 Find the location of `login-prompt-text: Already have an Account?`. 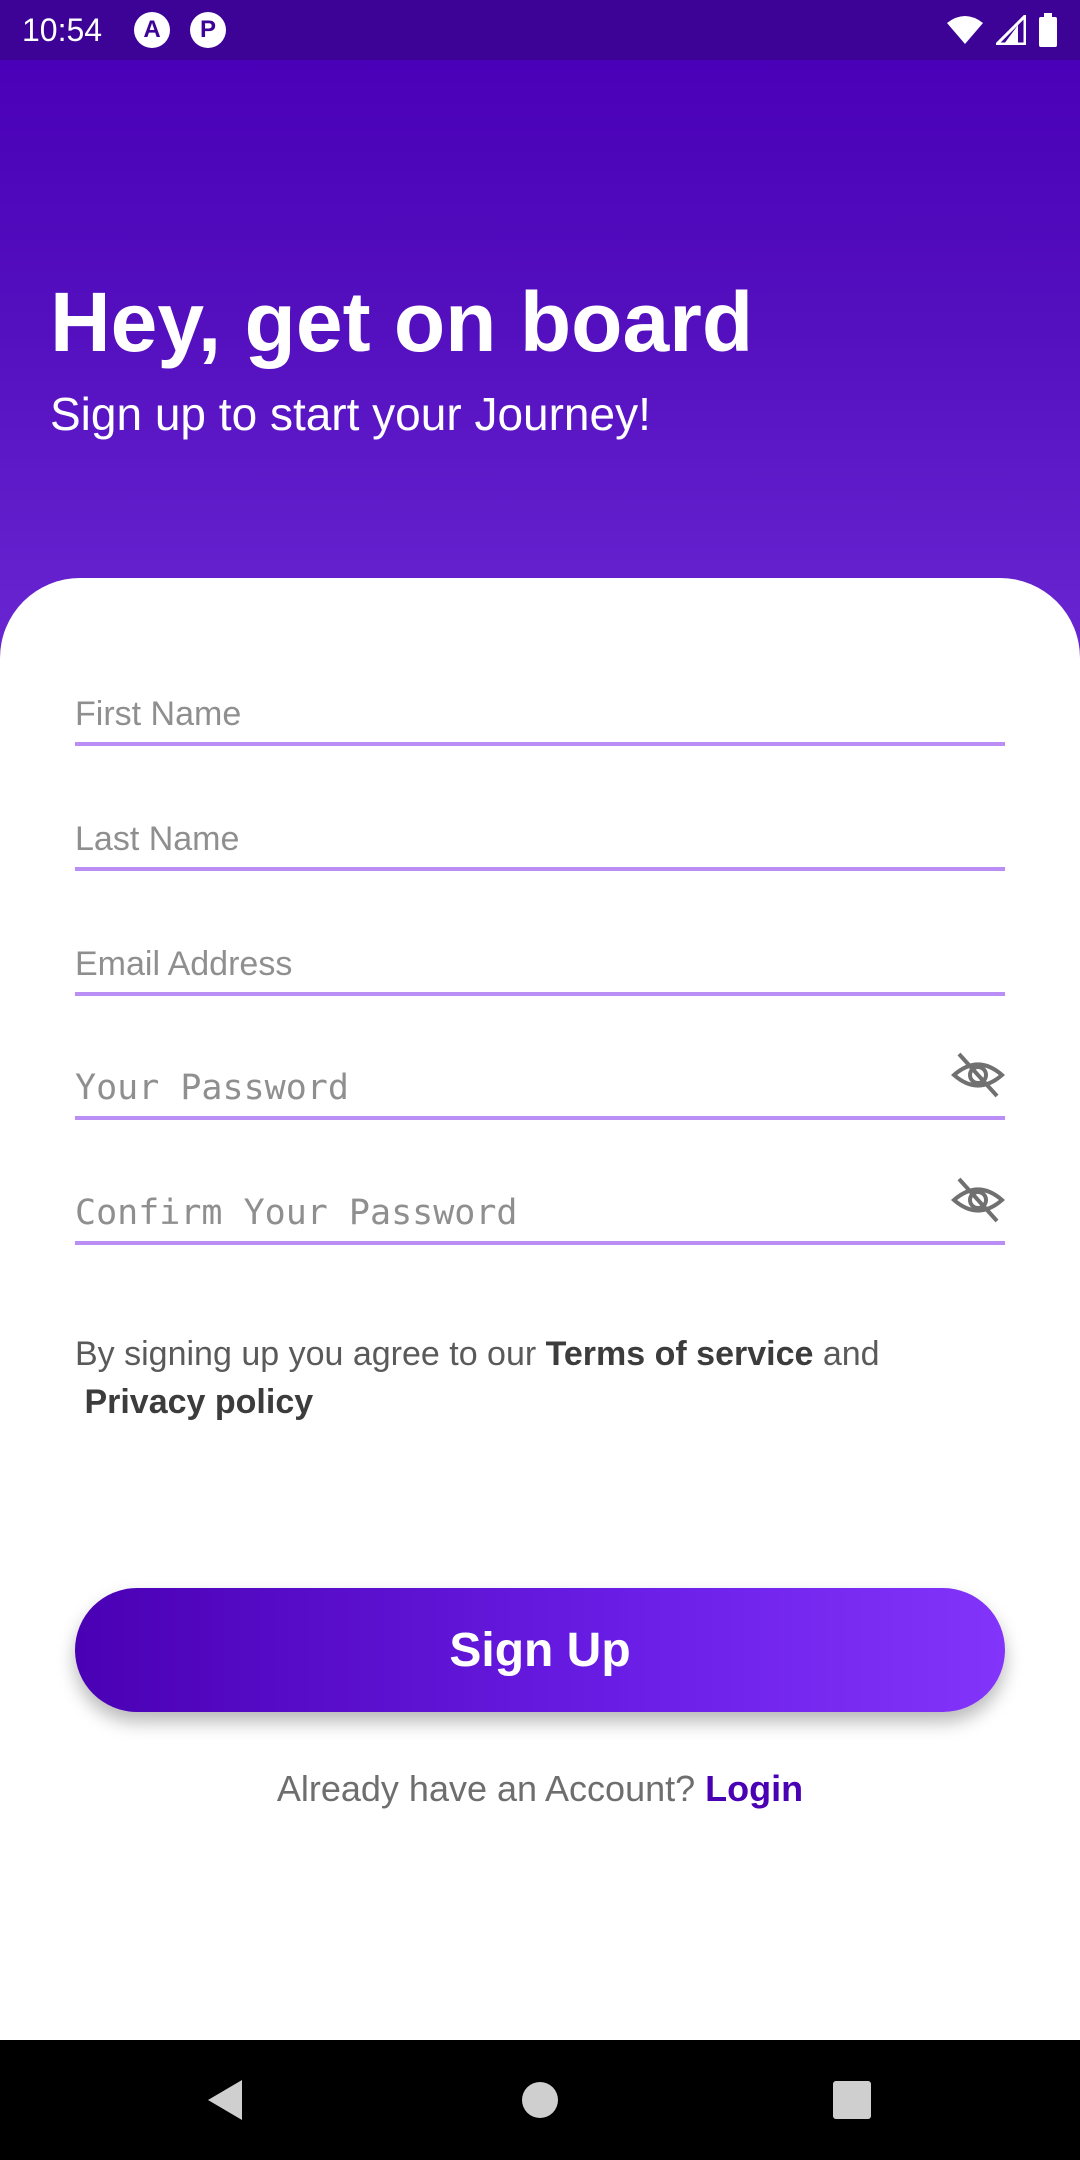

login-prompt-text: Already have an Account? is located at coordinates (486, 1788).